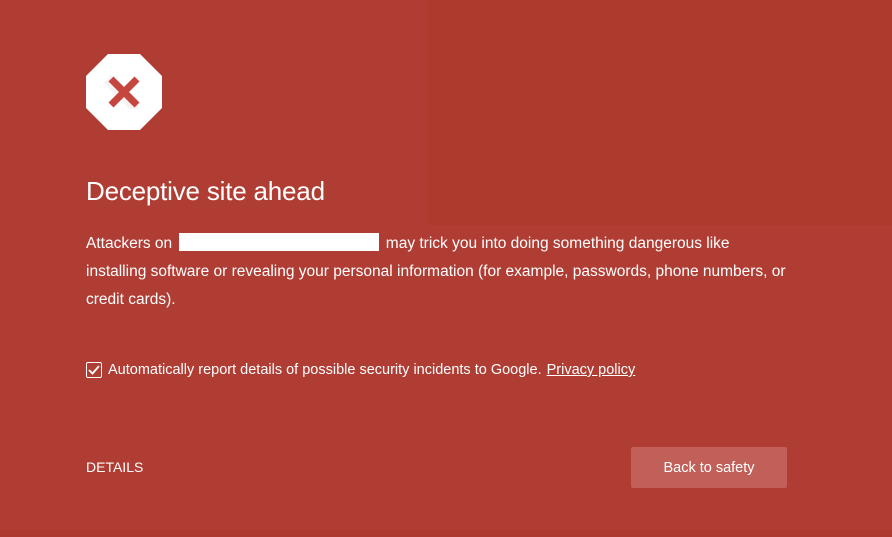 The image size is (892, 537). I want to click on page-title: Deceptive site ahead, so click(205, 191).